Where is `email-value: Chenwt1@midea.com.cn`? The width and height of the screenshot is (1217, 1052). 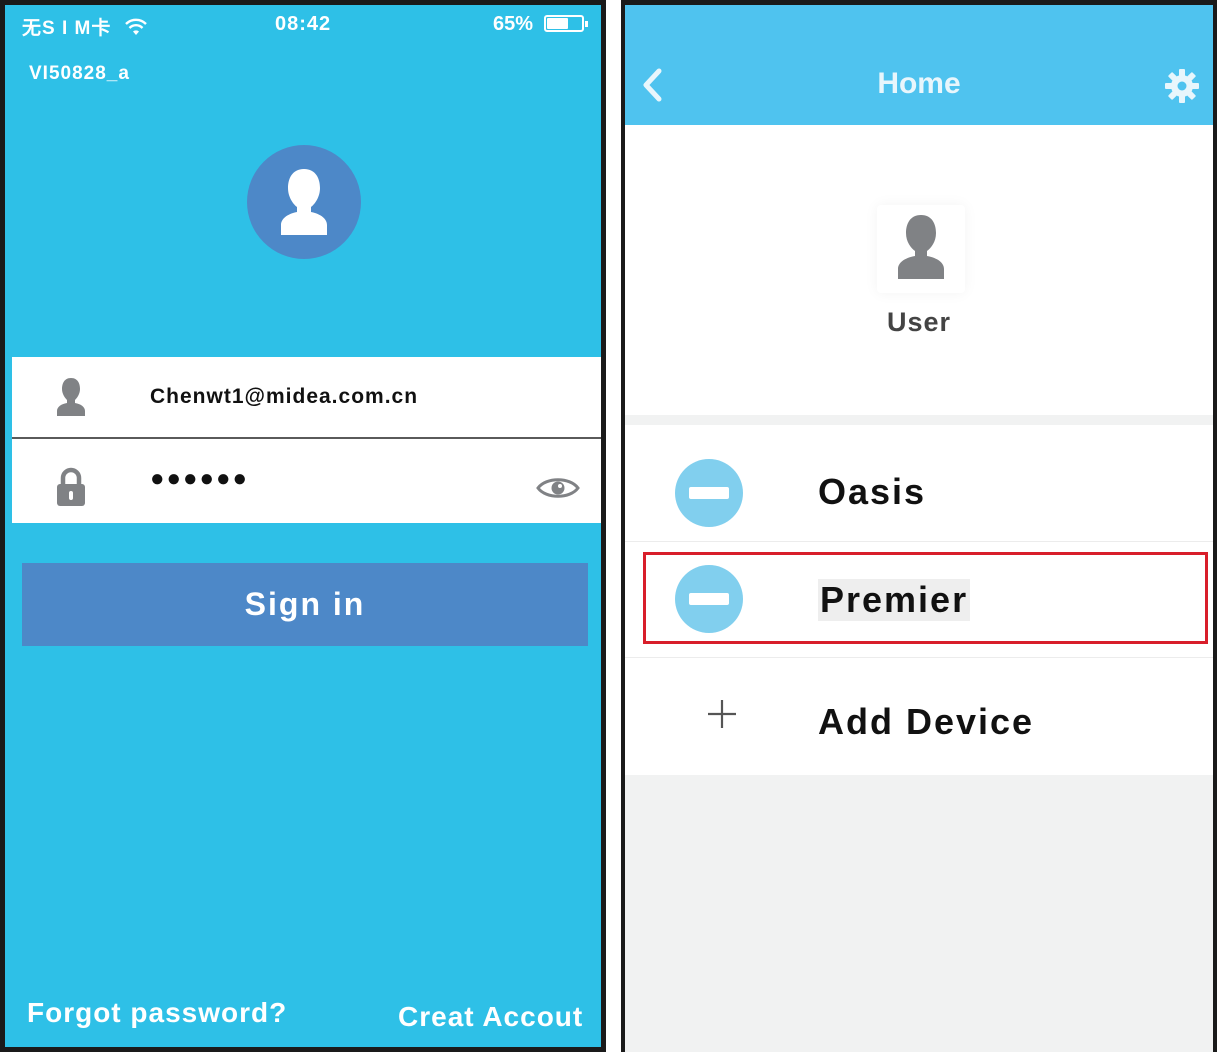 email-value: Chenwt1@midea.com.cn is located at coordinates (284, 397).